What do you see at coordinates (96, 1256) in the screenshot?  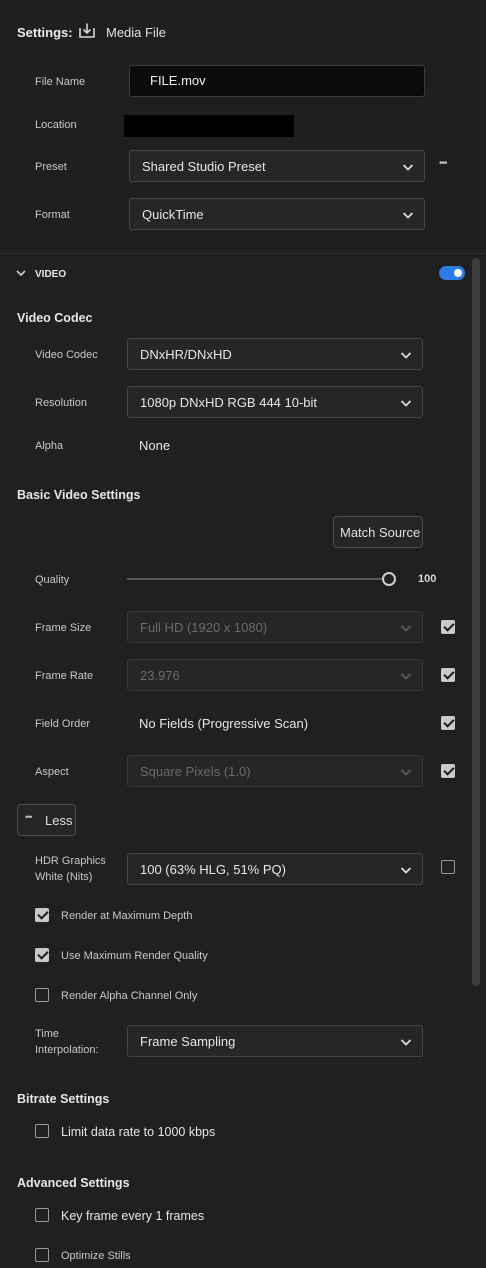 I see `optimize-stills-label: Optimize Stills` at bounding box center [96, 1256].